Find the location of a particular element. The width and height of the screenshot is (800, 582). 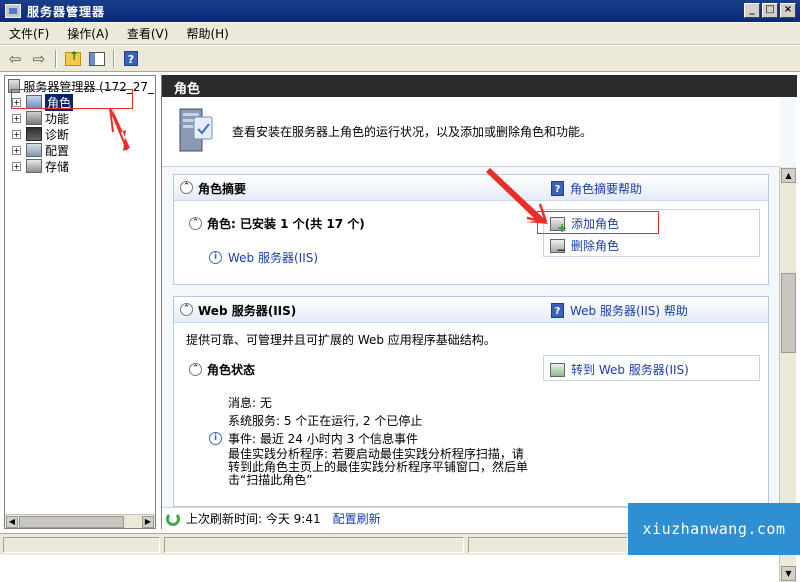

help-link-label: Web 服务器(IIS) 帮助 is located at coordinates (629, 311).